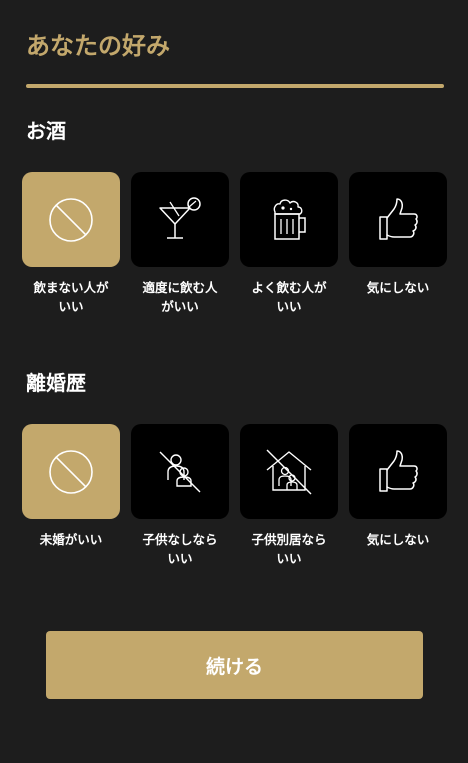 Image resolution: width=468 pixels, height=763 pixels. Describe the element at coordinates (98, 46) in the screenshot. I see `page-title: あなたの好み` at that location.